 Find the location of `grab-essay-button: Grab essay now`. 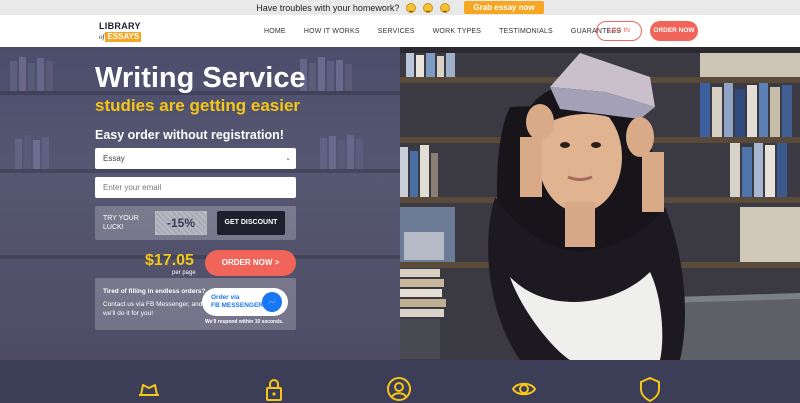

grab-essay-button: Grab essay now is located at coordinates (504, 7).